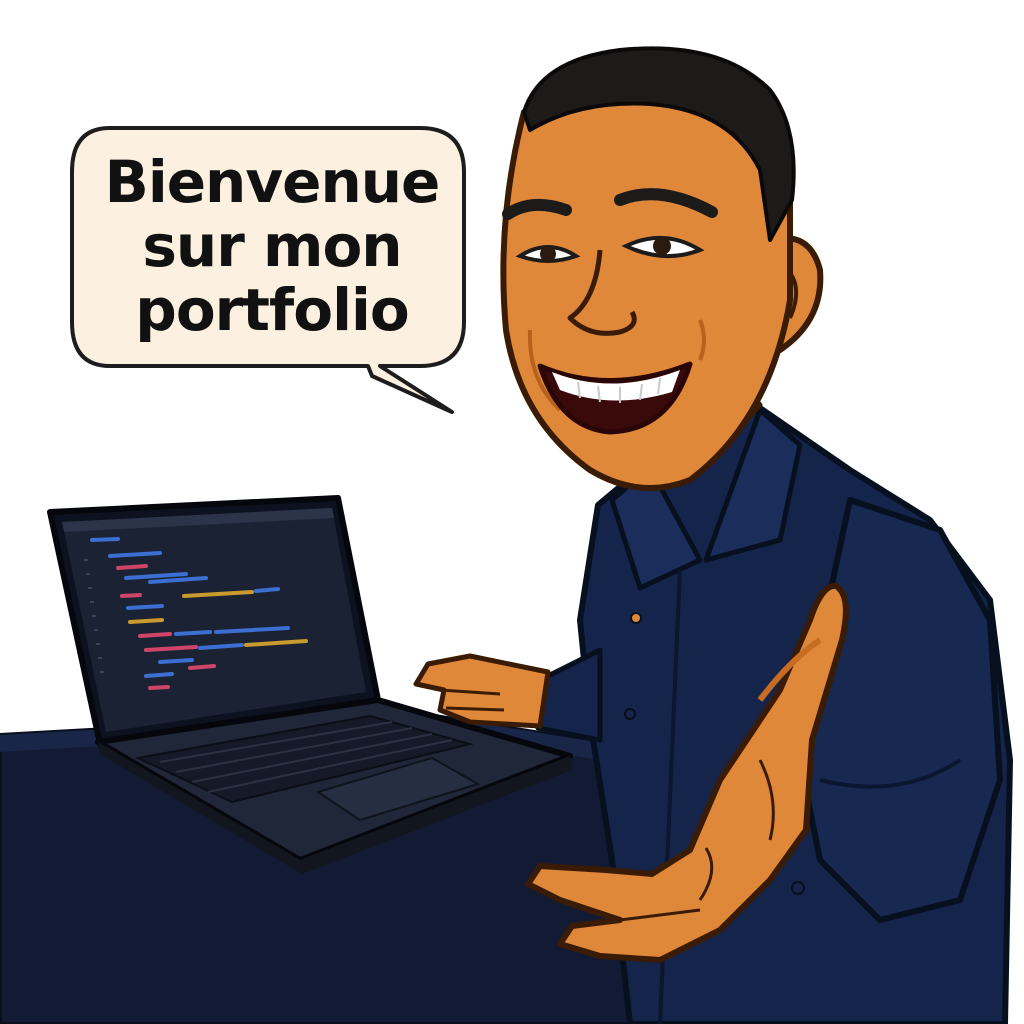 Image resolution: width=1024 pixels, height=1024 pixels. I want to click on speech-line-3: portfolio, so click(272, 310).